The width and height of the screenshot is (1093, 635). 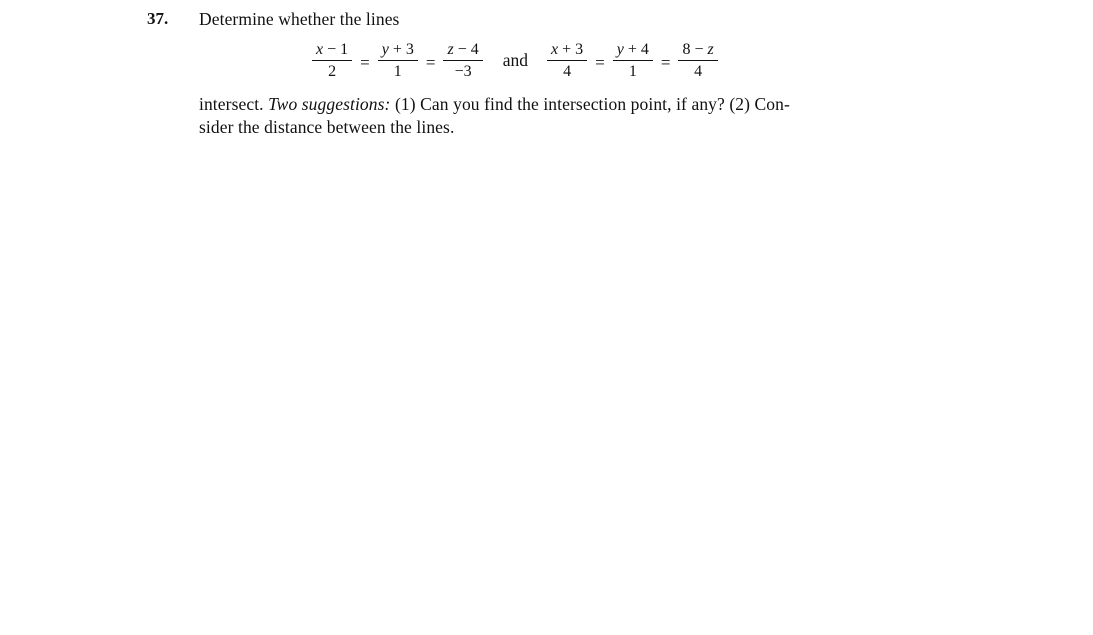 I want to click on numerator: y + 4, so click(x=632, y=51).